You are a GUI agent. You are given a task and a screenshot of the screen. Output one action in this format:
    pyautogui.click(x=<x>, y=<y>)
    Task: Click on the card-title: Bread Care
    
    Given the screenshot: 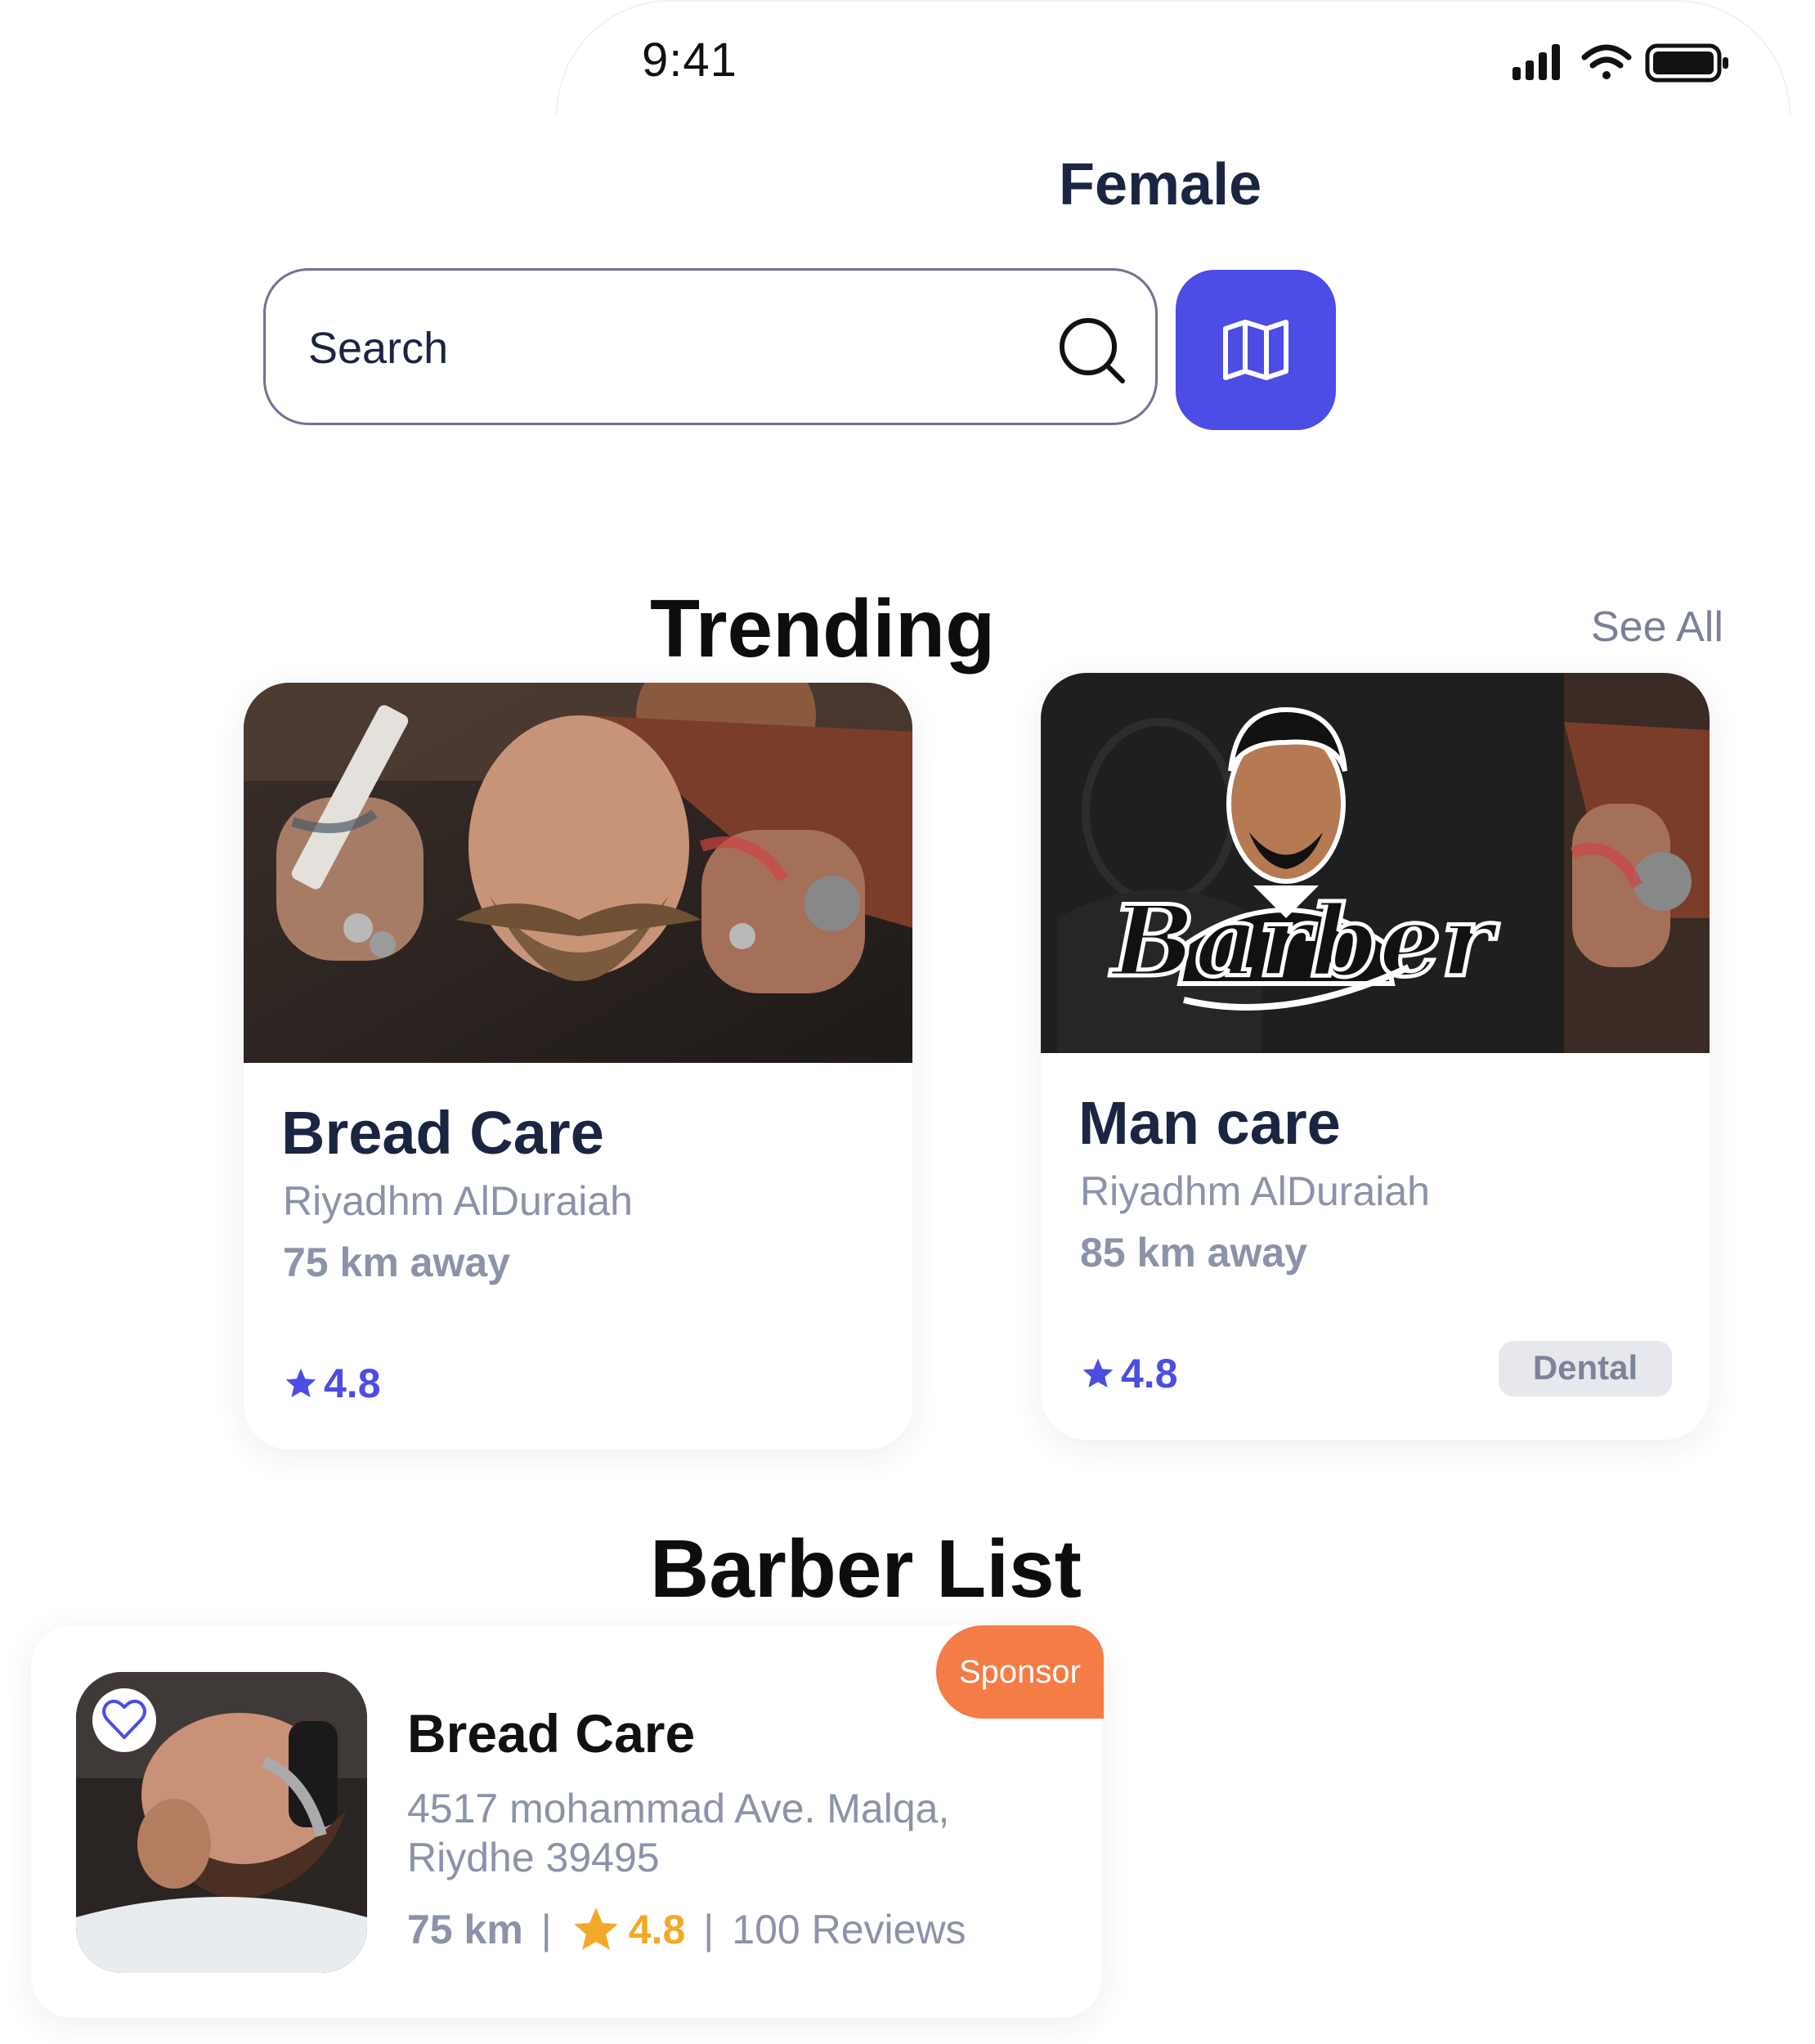 What is the action you would take?
    pyautogui.click(x=442, y=1133)
    